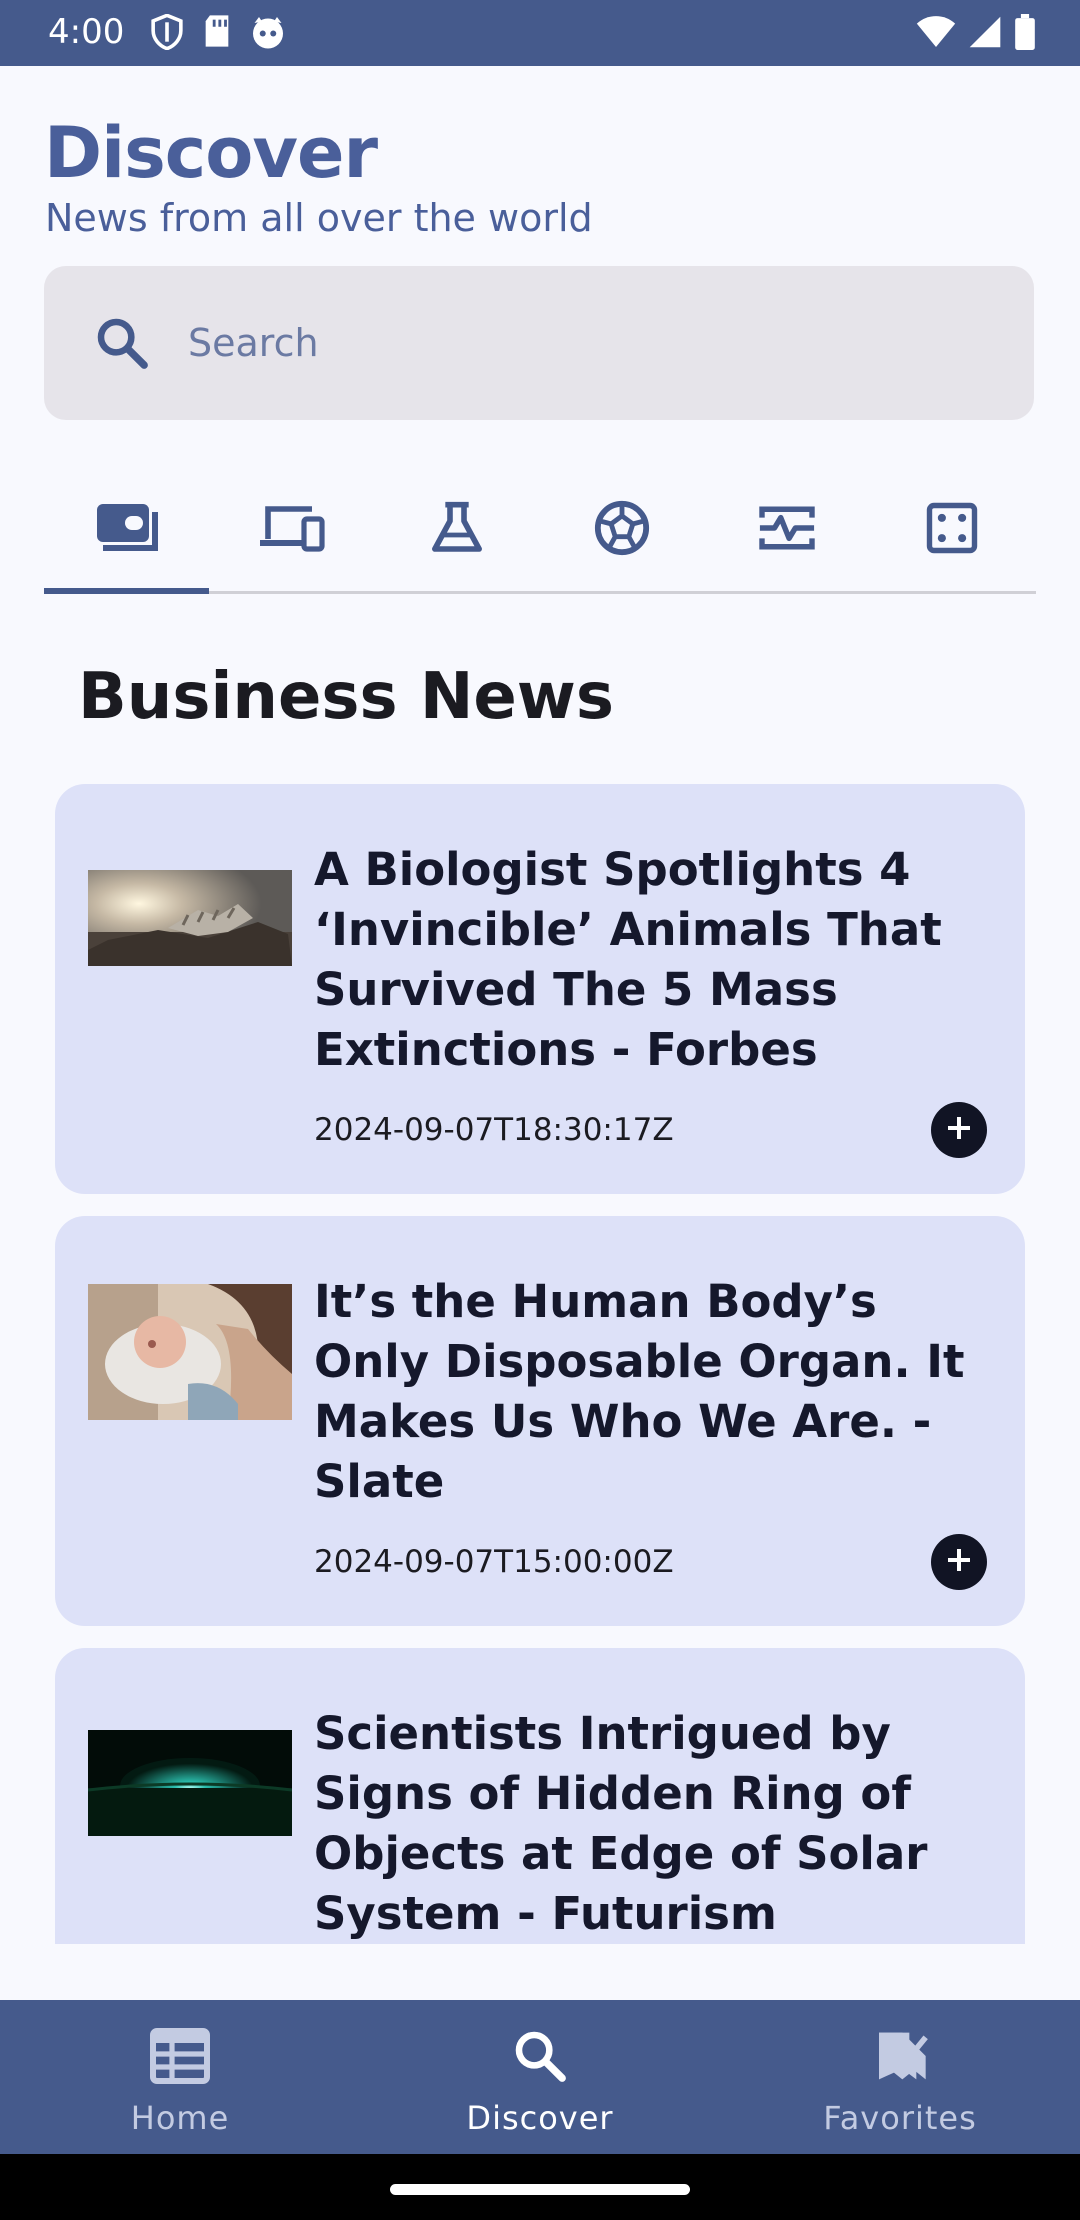  What do you see at coordinates (190, 918) in the screenshot?
I see `skeleton-thumbnail` at bounding box center [190, 918].